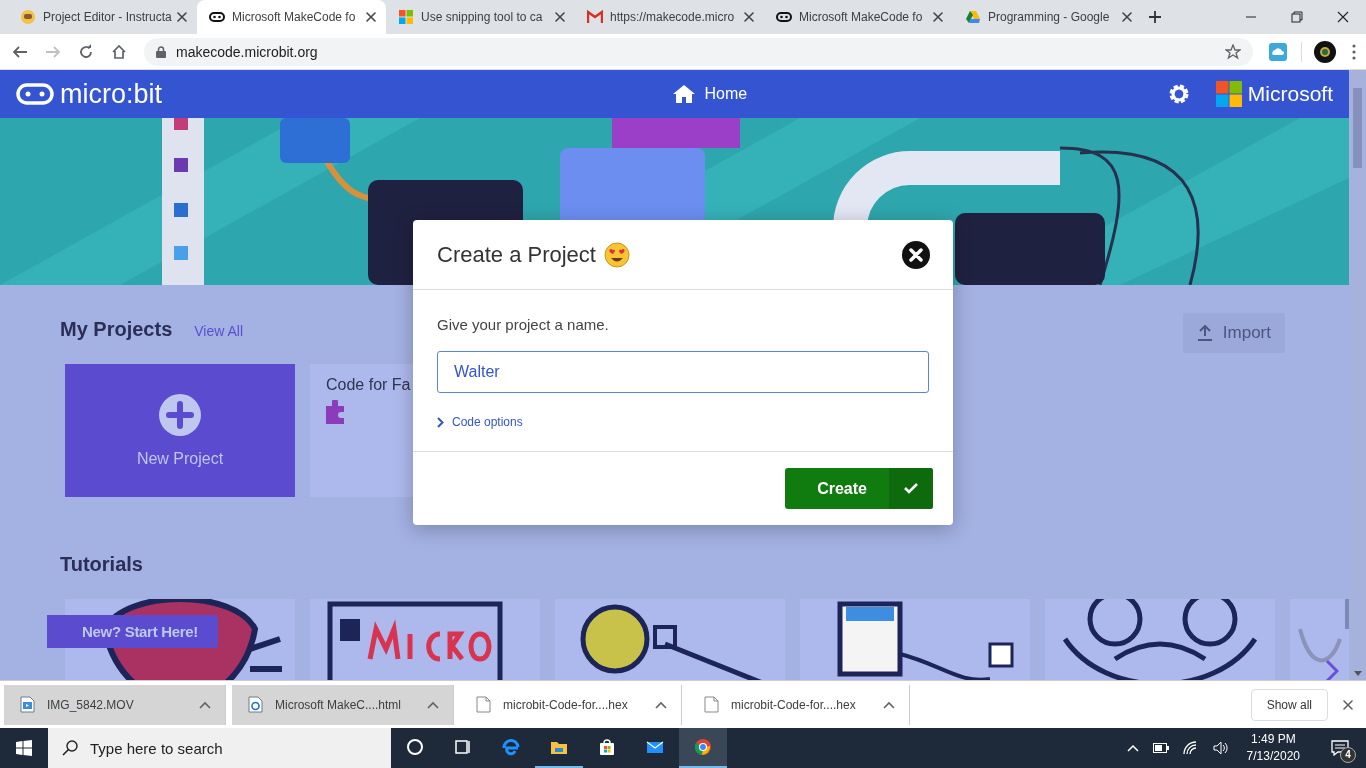 The height and width of the screenshot is (768, 1366). Describe the element at coordinates (86, 51) in the screenshot. I see `reload-icon` at that location.